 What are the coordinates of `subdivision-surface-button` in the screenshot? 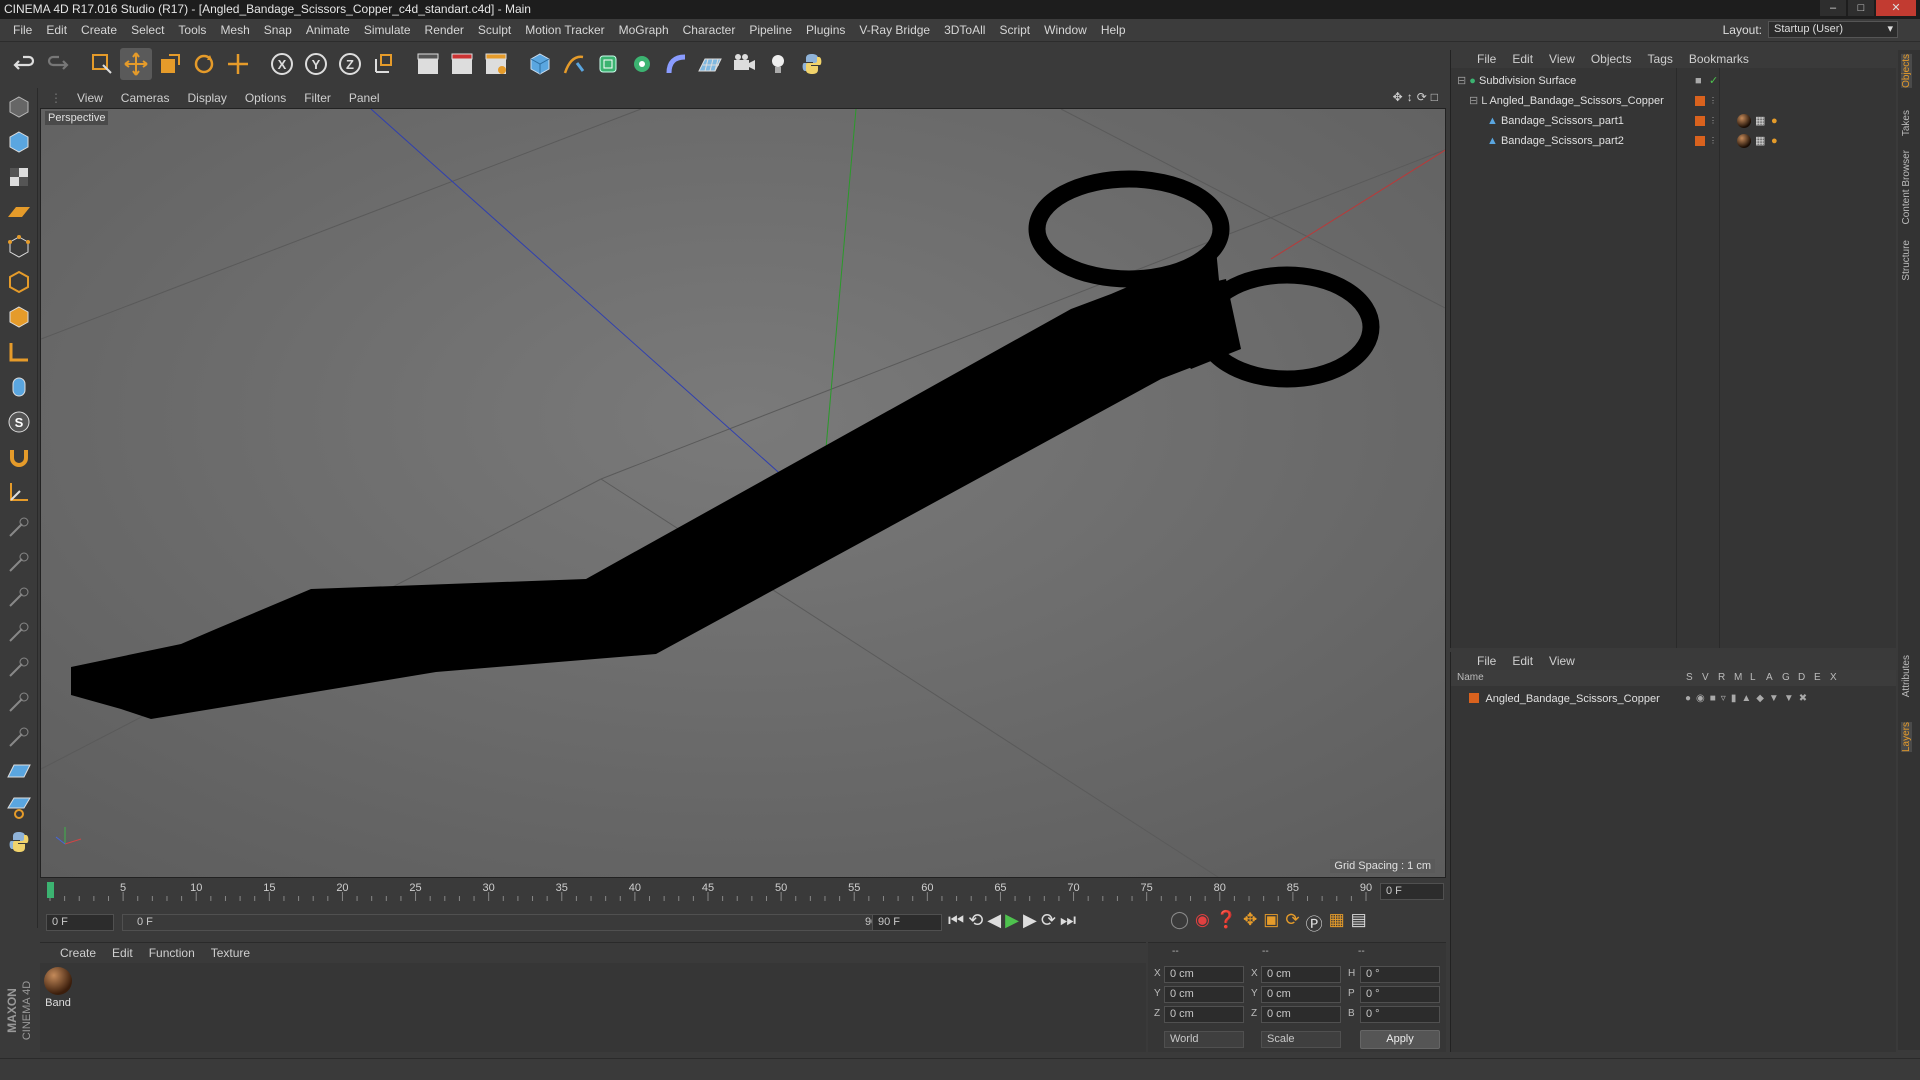 It's located at (608, 64).